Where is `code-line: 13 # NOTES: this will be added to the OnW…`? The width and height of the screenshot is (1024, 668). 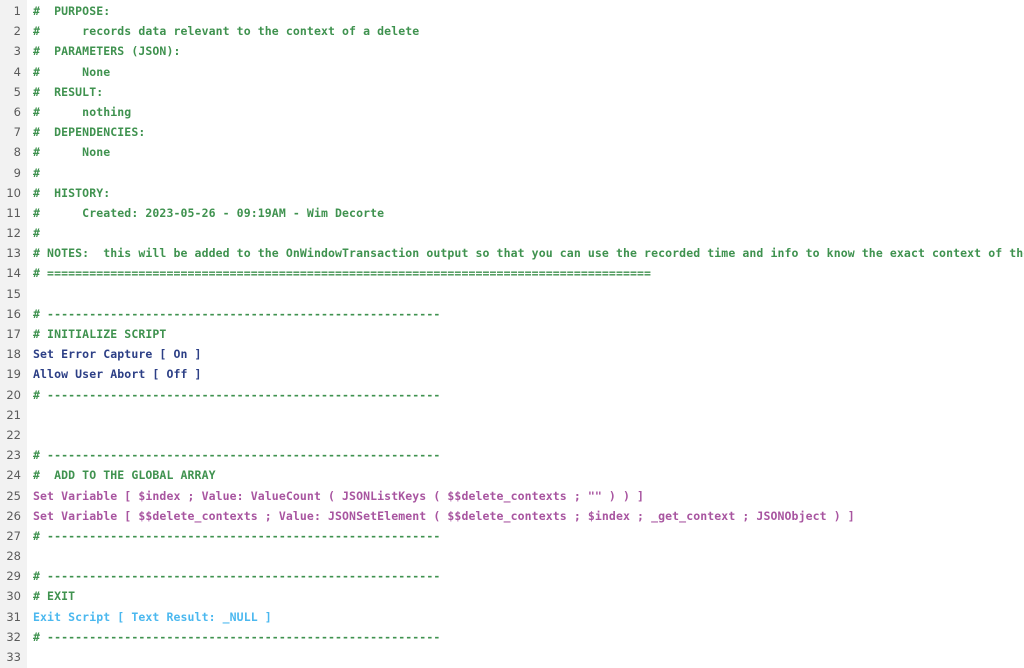 code-line: 13 # NOTES: this will be added to the OnW… is located at coordinates (512, 253).